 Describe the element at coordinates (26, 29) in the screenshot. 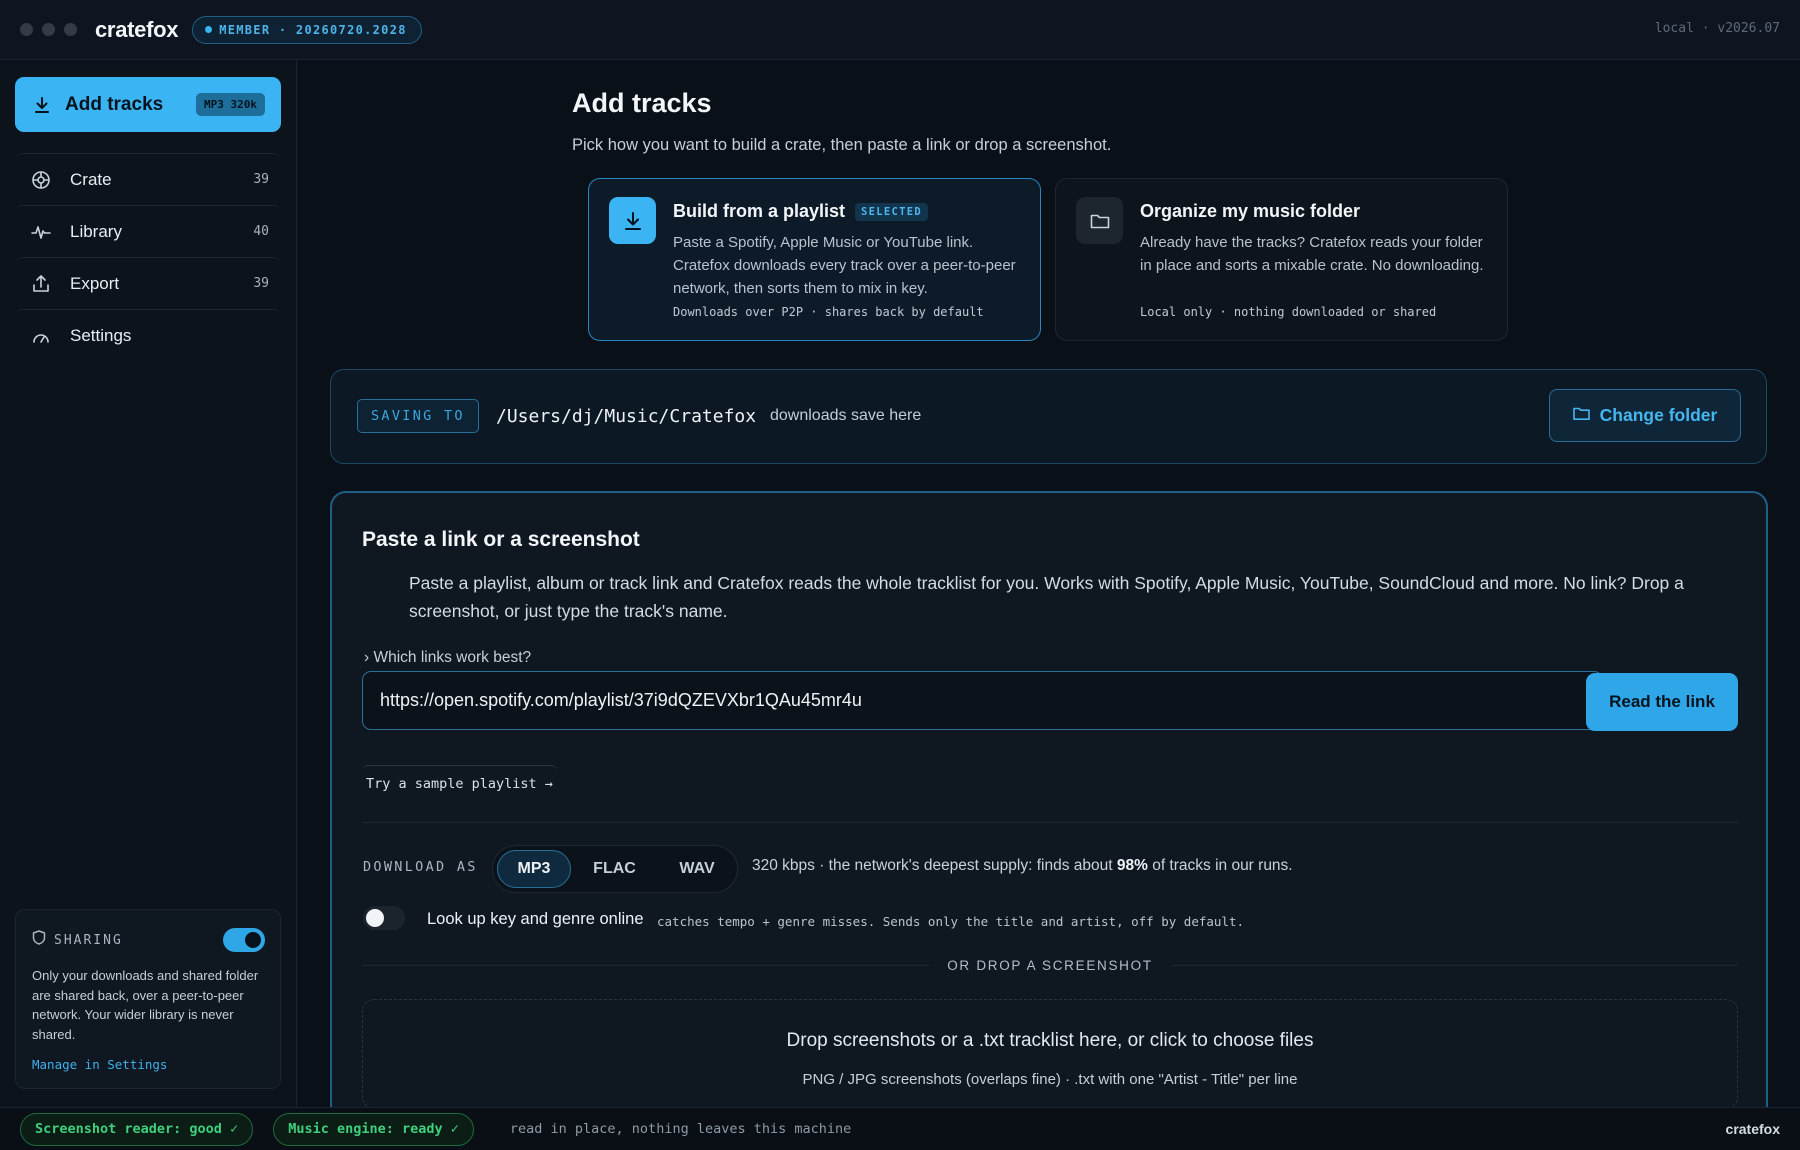

I see `close-window-button` at that location.